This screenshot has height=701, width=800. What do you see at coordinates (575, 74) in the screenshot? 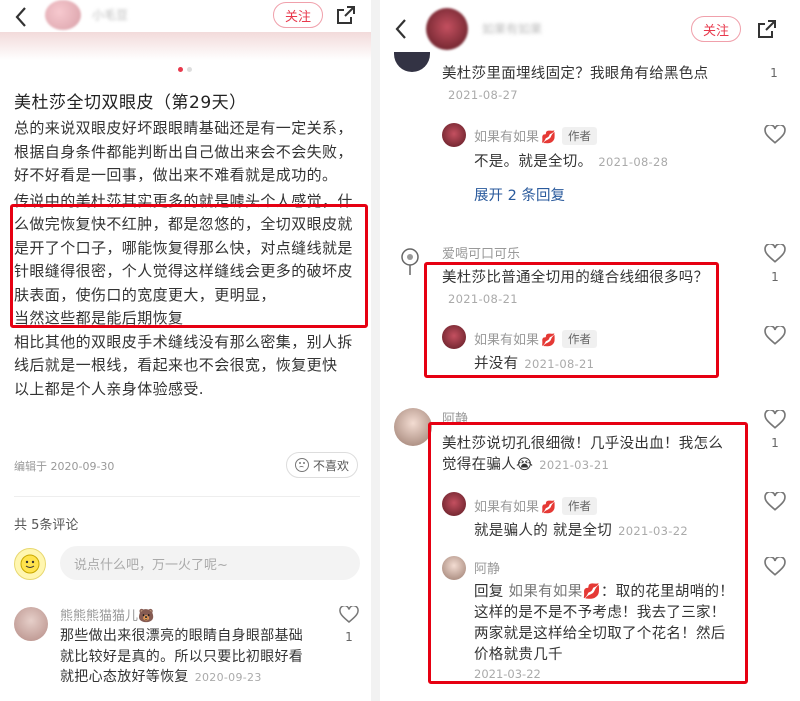
I see `comment-body: 美杜莎里面埋线固定？我眼角有给黑色点` at bounding box center [575, 74].